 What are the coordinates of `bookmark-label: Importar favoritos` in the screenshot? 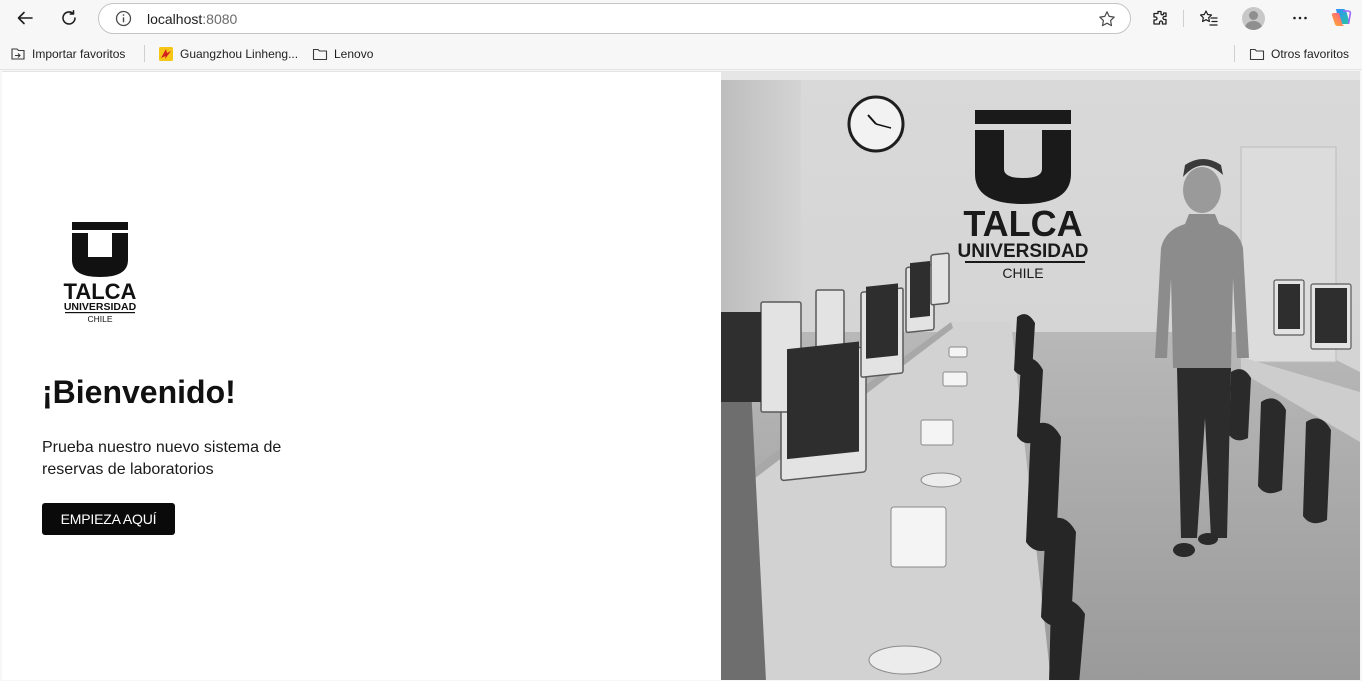 It's located at (79, 54).